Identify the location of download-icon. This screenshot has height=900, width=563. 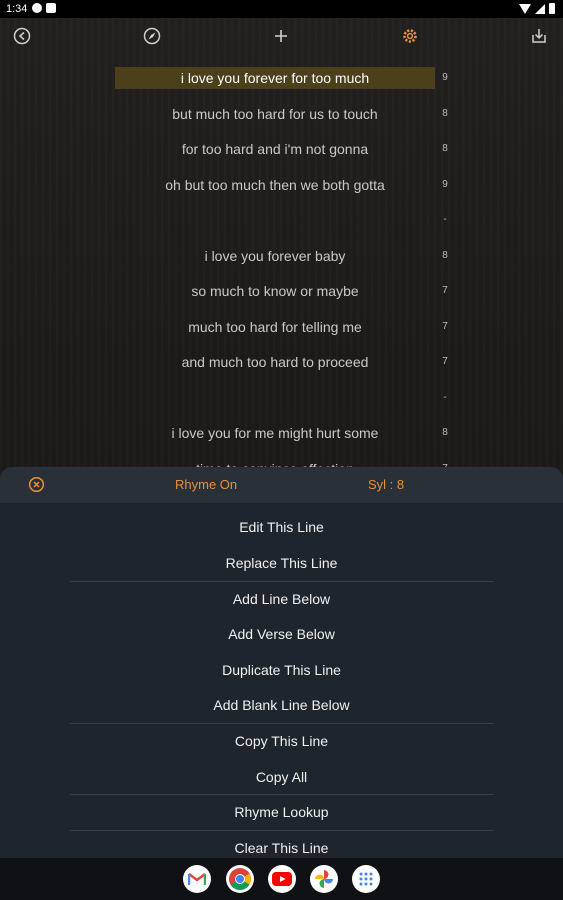
(539, 36).